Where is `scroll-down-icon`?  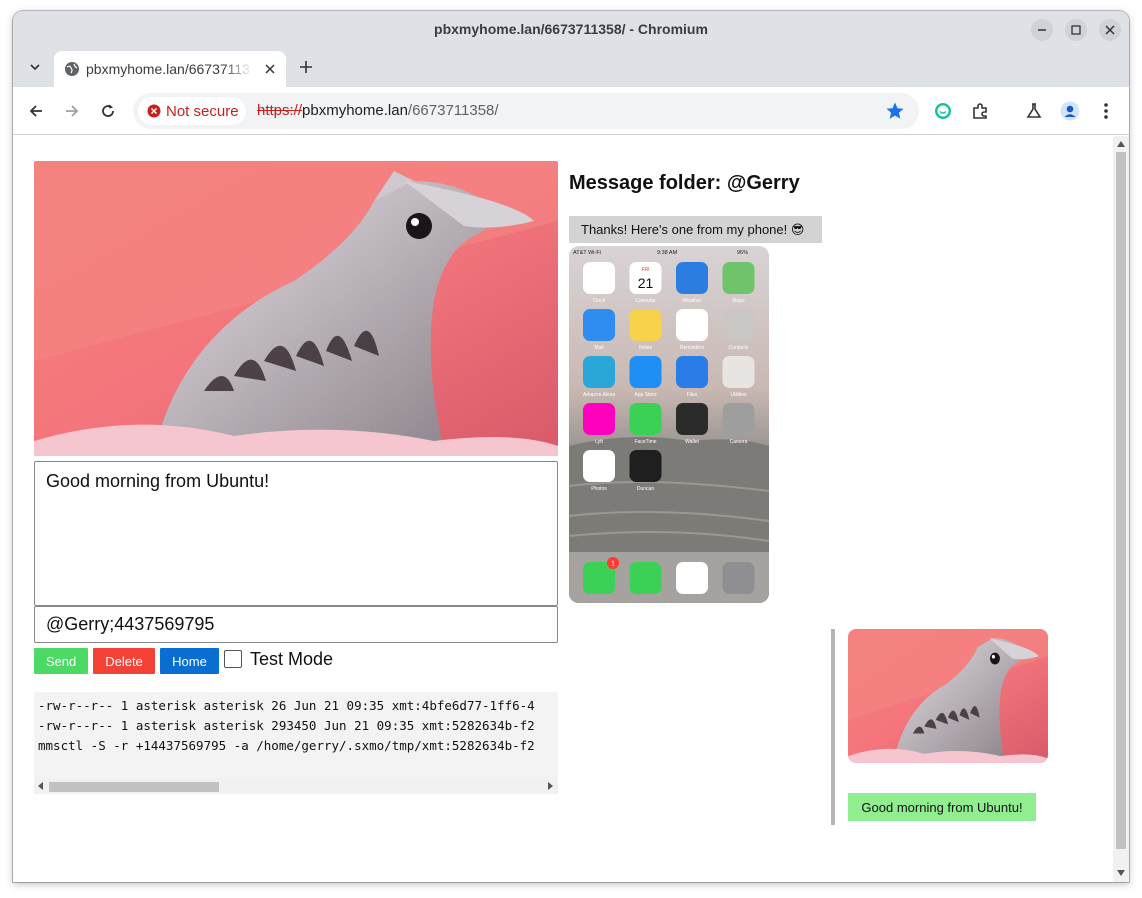 scroll-down-icon is located at coordinates (1121, 873).